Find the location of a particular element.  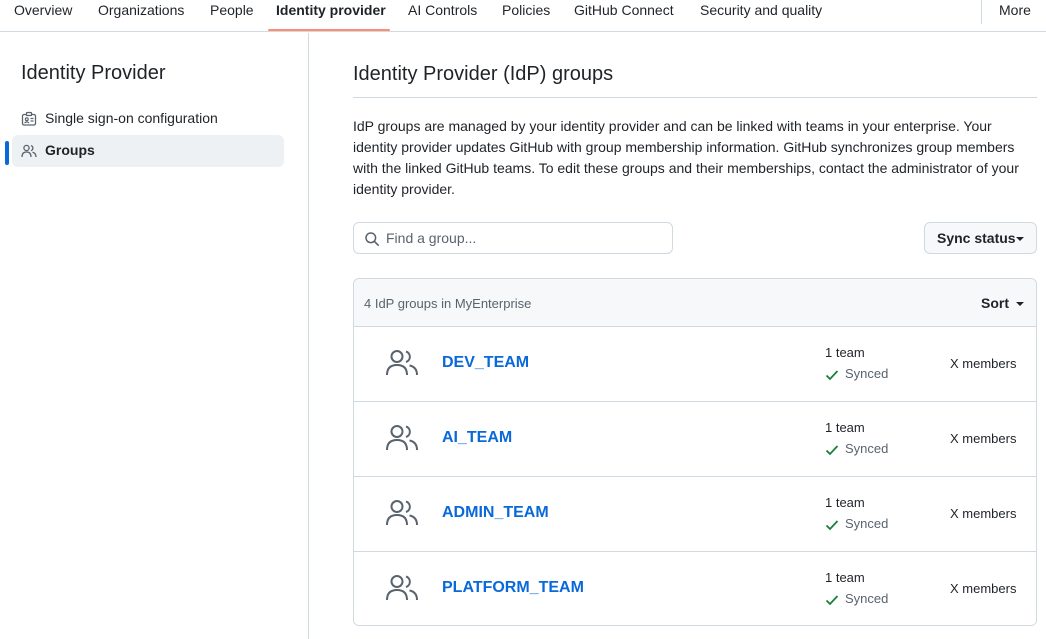

title-divider is located at coordinates (695, 97).